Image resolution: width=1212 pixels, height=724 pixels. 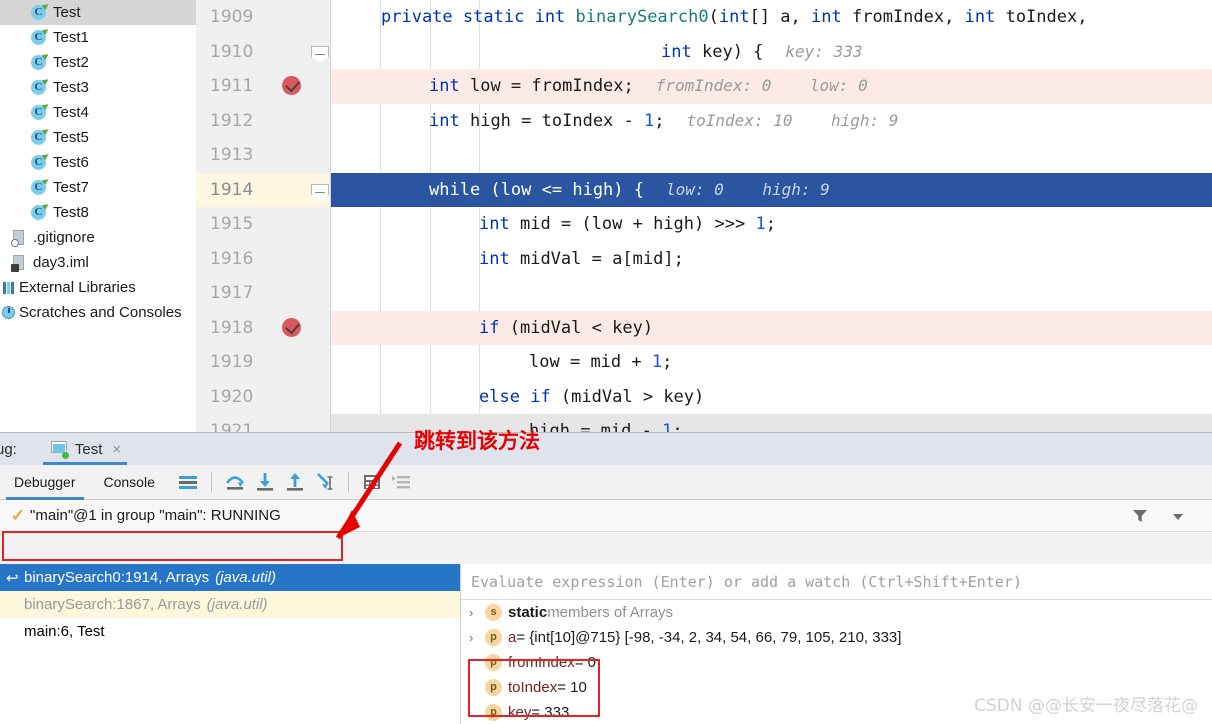 I want to click on gutter-line-1913: 1913, so click(x=263, y=155).